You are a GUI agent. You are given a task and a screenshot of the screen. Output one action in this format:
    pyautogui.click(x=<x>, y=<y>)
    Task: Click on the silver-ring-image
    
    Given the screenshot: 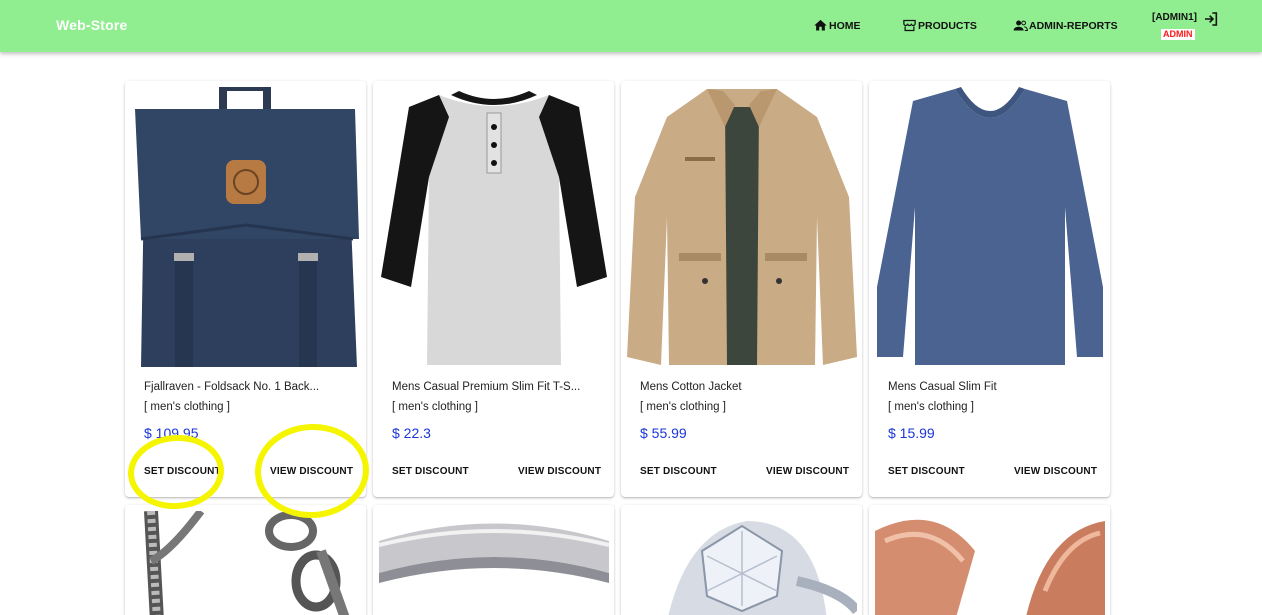 What is the action you would take?
    pyautogui.click(x=494, y=563)
    